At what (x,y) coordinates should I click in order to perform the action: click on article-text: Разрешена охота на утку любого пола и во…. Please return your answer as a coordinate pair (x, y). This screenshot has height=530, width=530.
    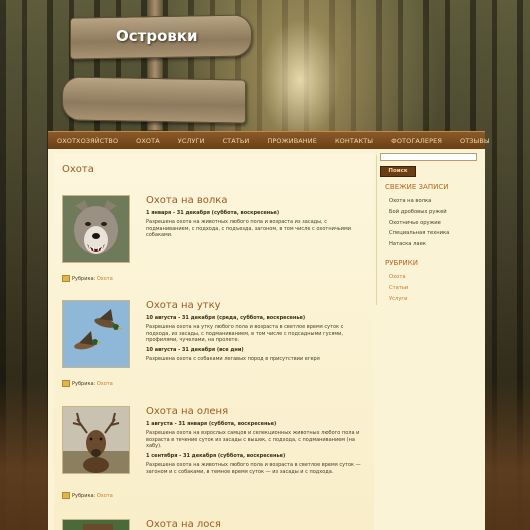
    Looking at the image, I should click on (245, 333).